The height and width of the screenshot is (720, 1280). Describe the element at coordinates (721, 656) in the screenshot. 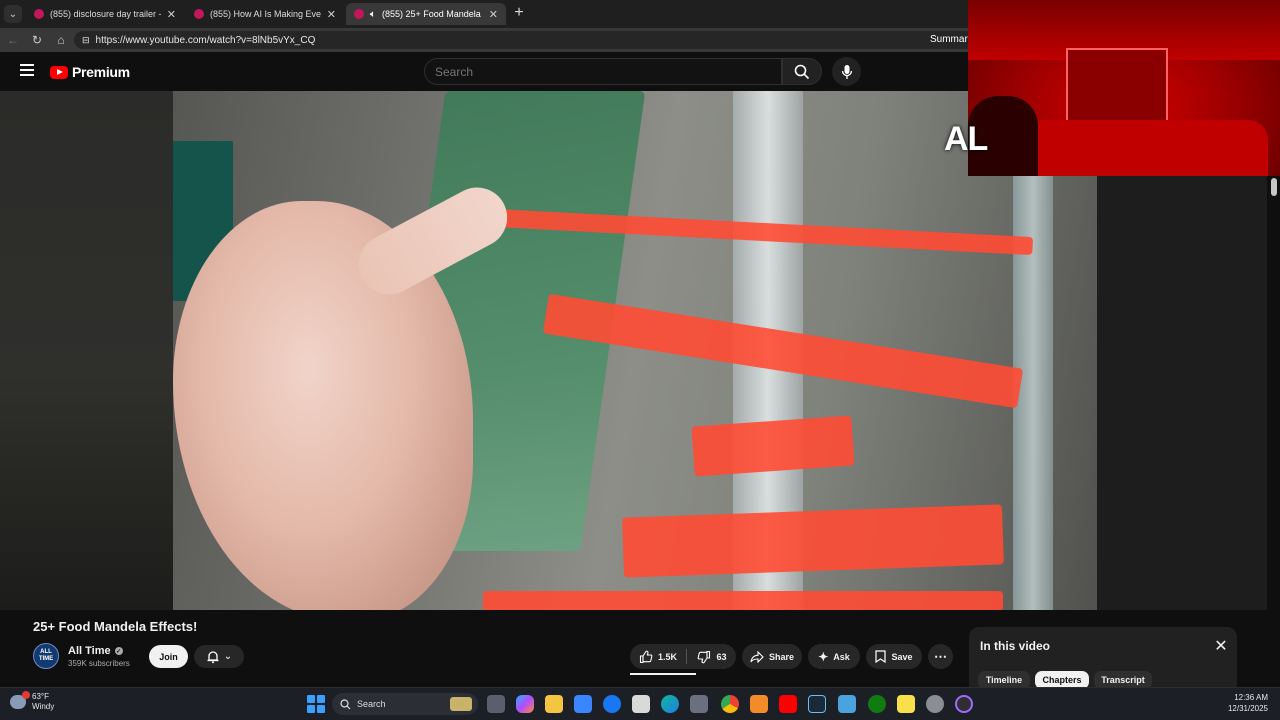

I see `dislike-count: 63` at that location.